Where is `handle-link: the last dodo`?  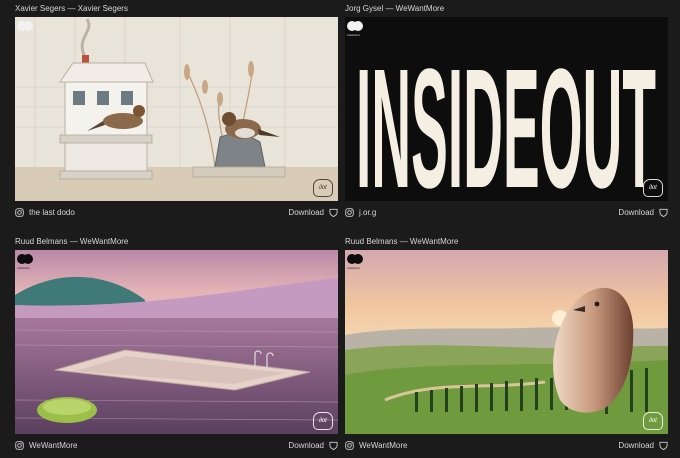 handle-link: the last dodo is located at coordinates (45, 212).